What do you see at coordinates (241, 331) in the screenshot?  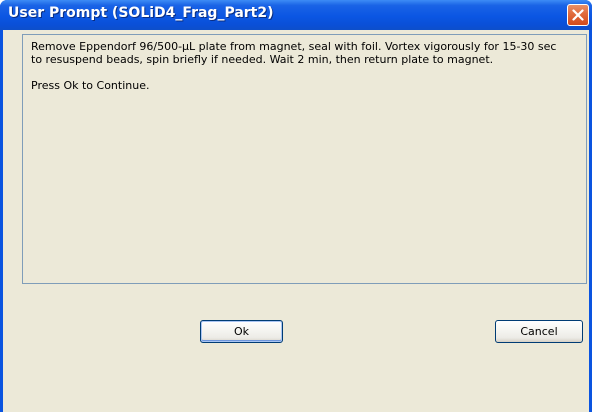 I see `ok-button: Ok` at bounding box center [241, 331].